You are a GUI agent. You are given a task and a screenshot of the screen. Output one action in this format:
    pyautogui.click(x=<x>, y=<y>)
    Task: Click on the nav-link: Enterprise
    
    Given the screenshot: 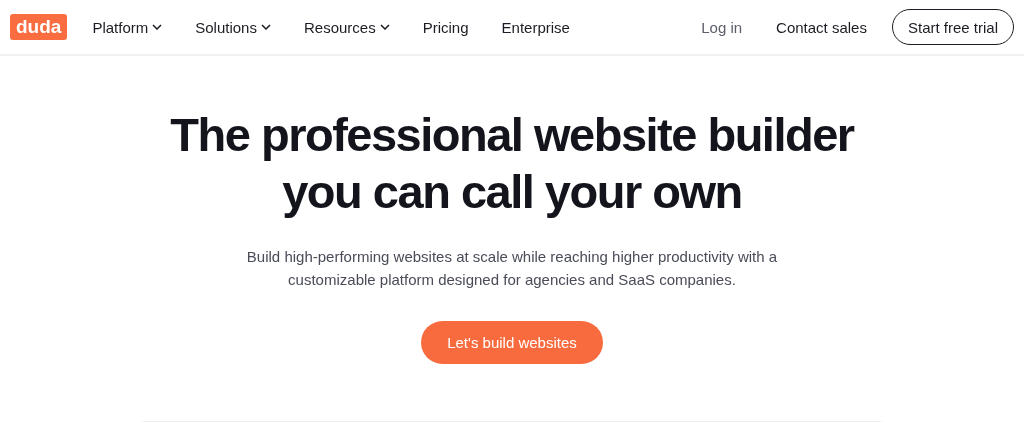 What is the action you would take?
    pyautogui.click(x=535, y=27)
    